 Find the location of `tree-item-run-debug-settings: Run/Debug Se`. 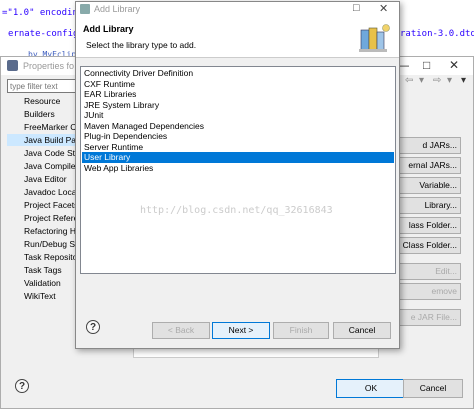

tree-item-run-debug-settings: Run/Debug Se is located at coordinates (43, 244).